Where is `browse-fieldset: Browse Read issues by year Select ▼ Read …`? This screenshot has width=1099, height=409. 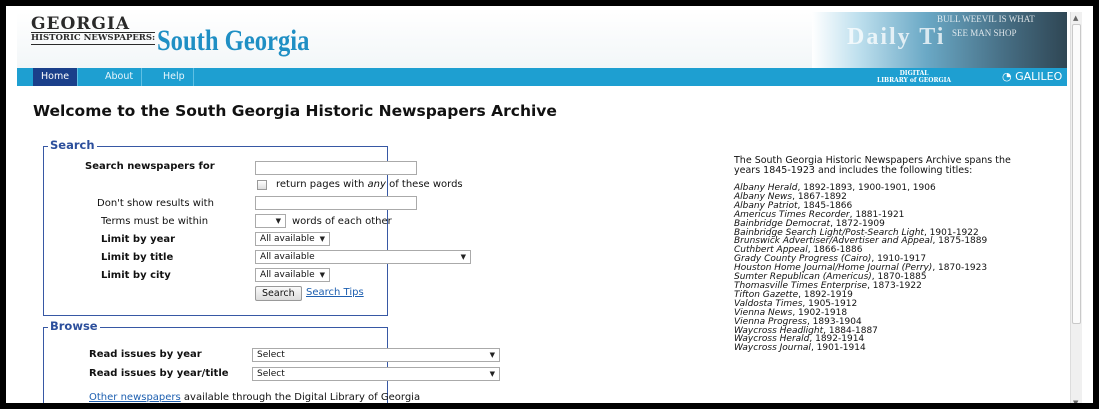
browse-fieldset: Browse Read issues by year Select ▼ Read … is located at coordinates (271, 361).